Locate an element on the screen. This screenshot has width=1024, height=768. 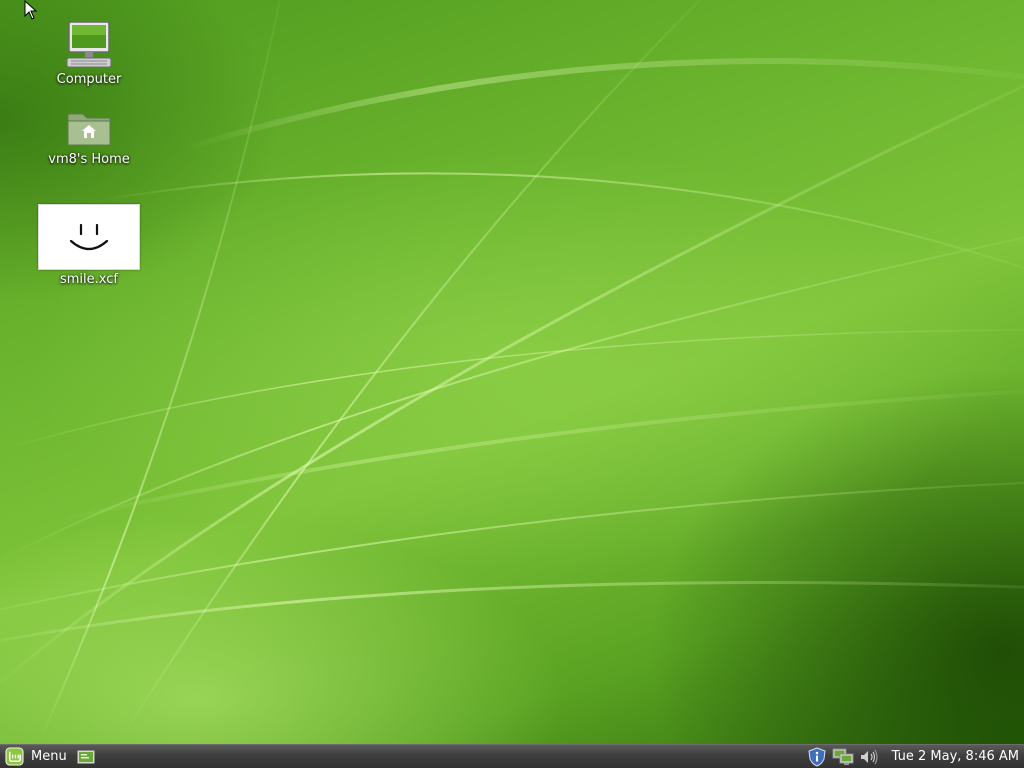
clock: Tue 2 May, 8:46 AM is located at coordinates (955, 756).